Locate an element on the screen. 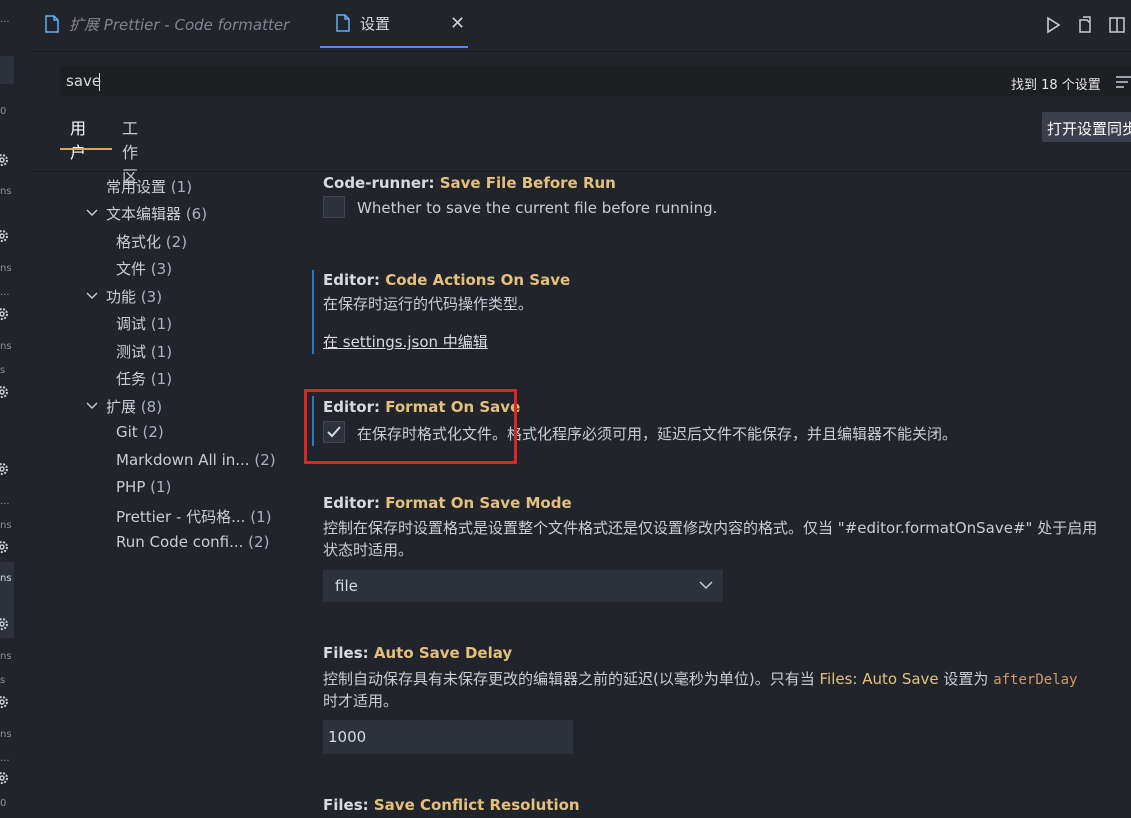 The height and width of the screenshot is (818, 1131). setting-description: 时才适用。 is located at coordinates (361, 701).